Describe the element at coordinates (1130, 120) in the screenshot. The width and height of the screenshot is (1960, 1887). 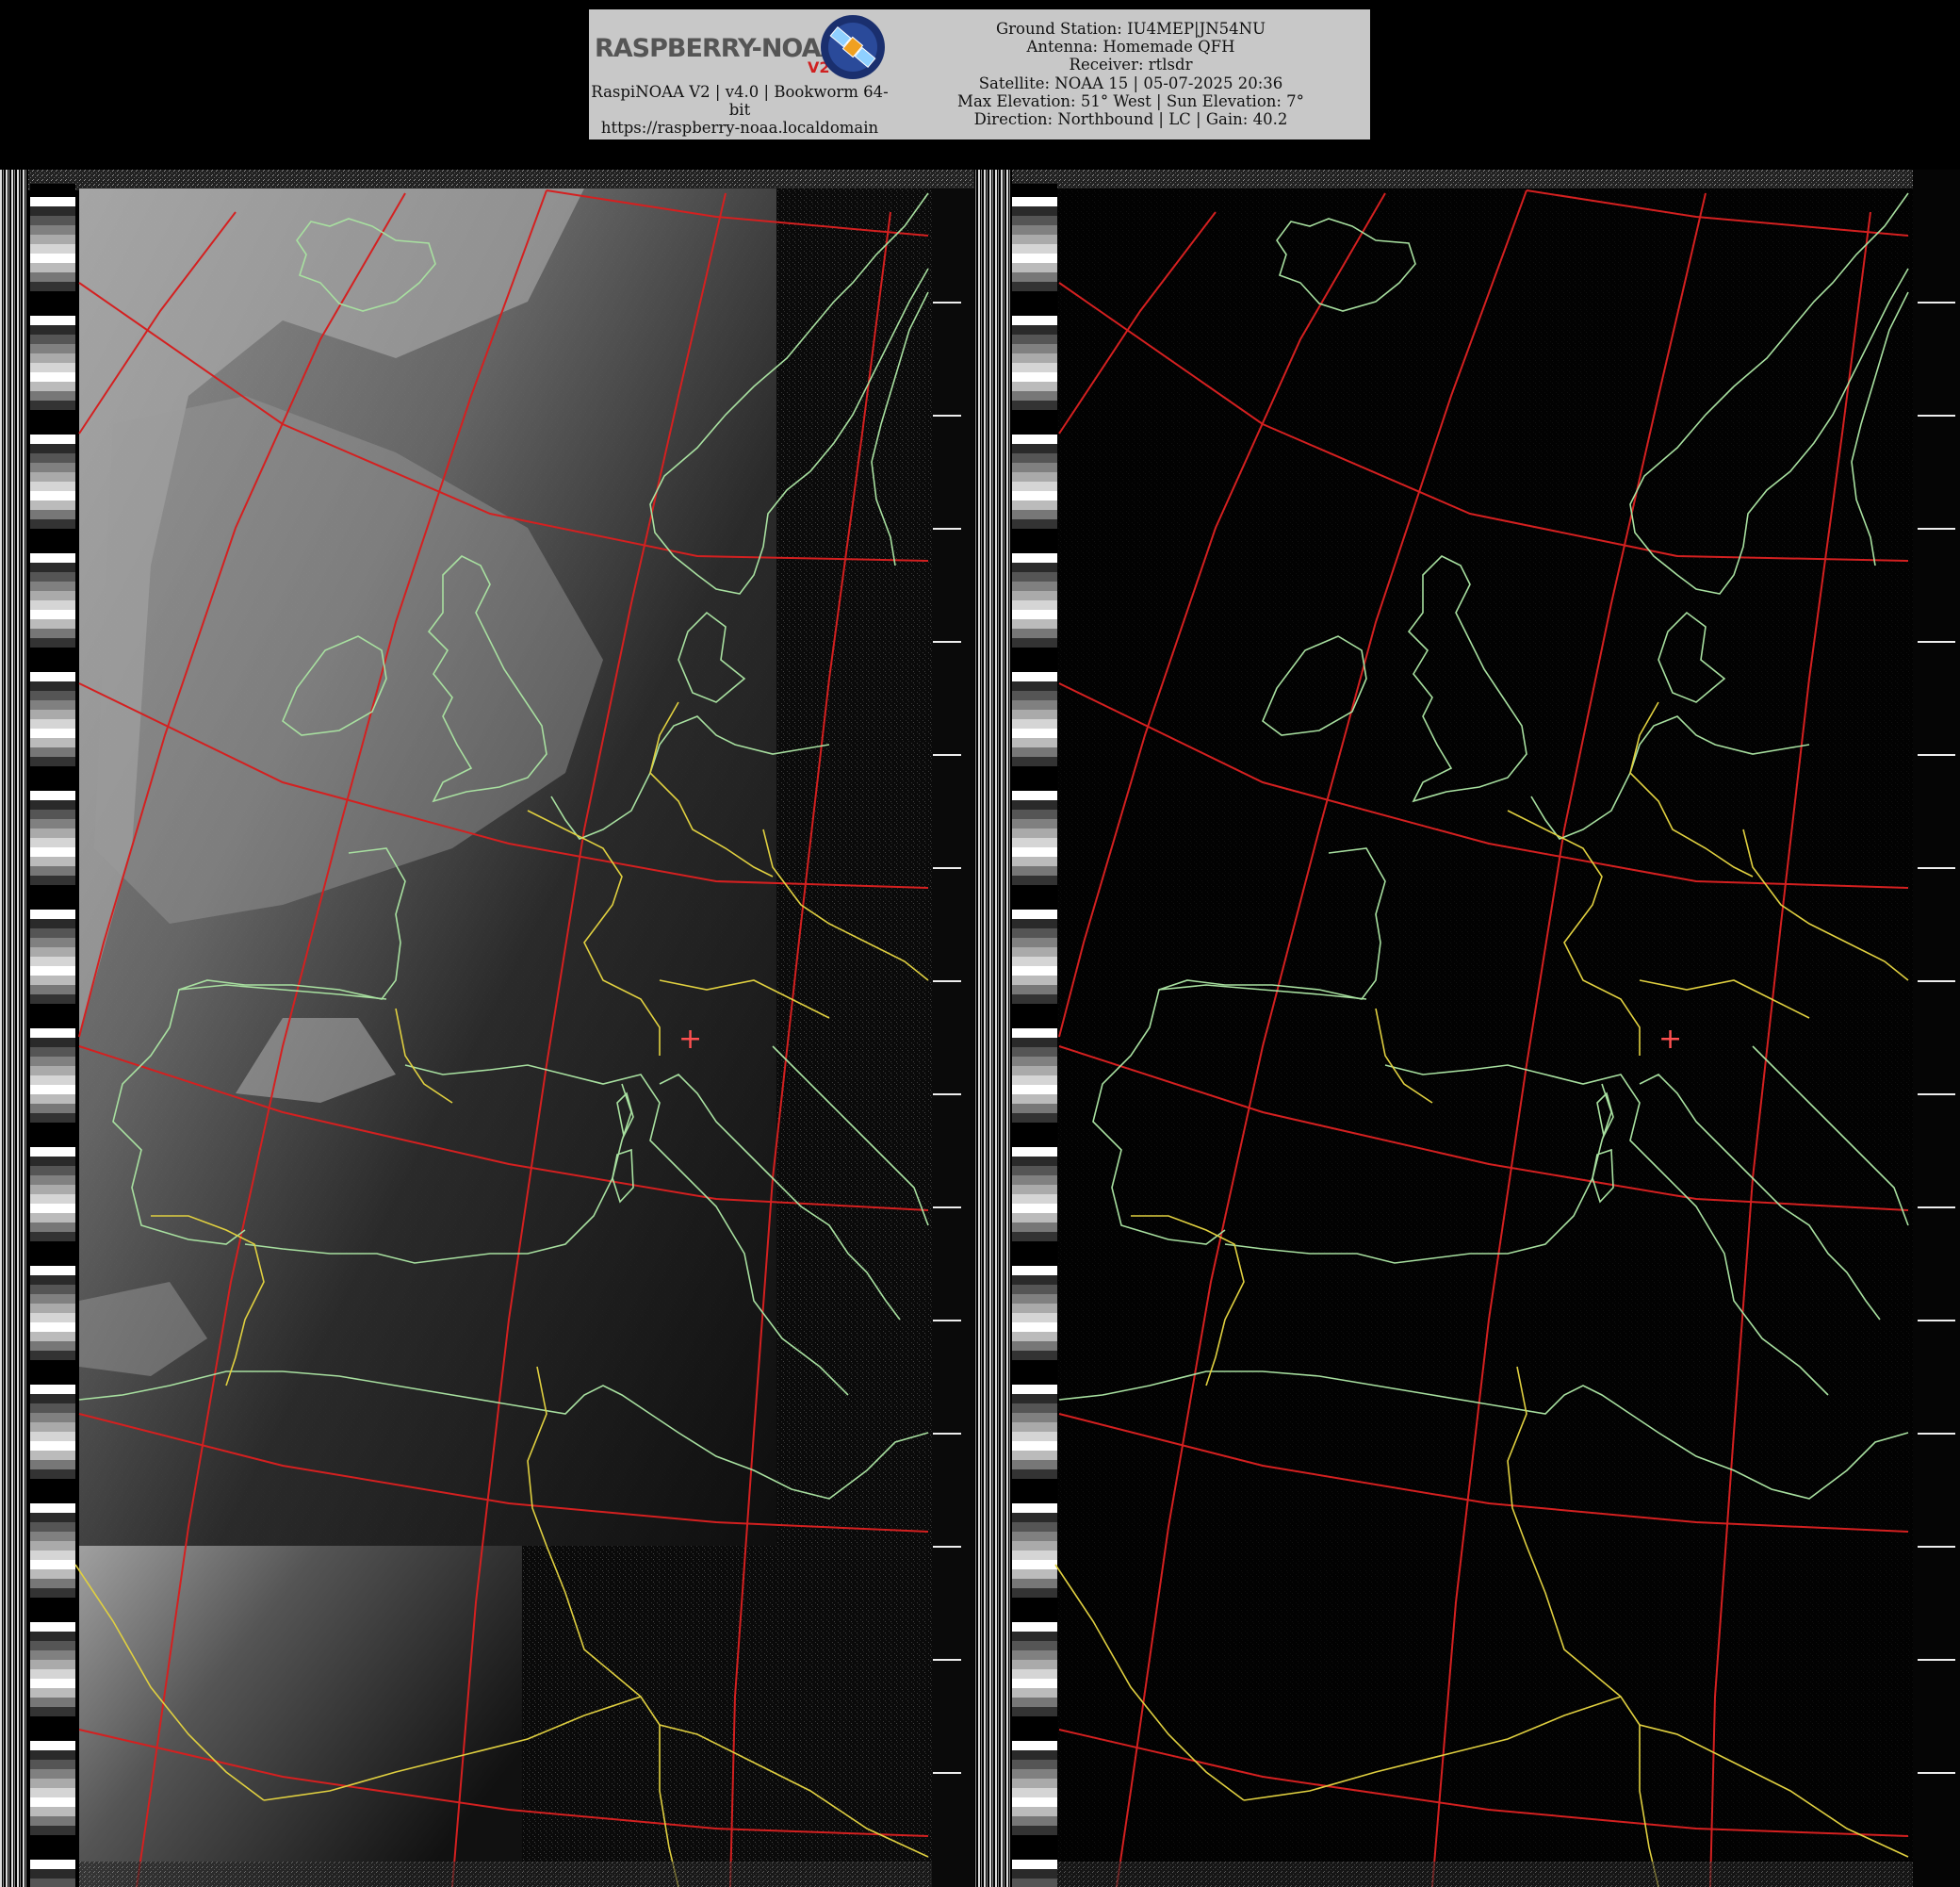
I see `direction-line: Direction: Northbound | LC | Gain: 40.2` at that location.